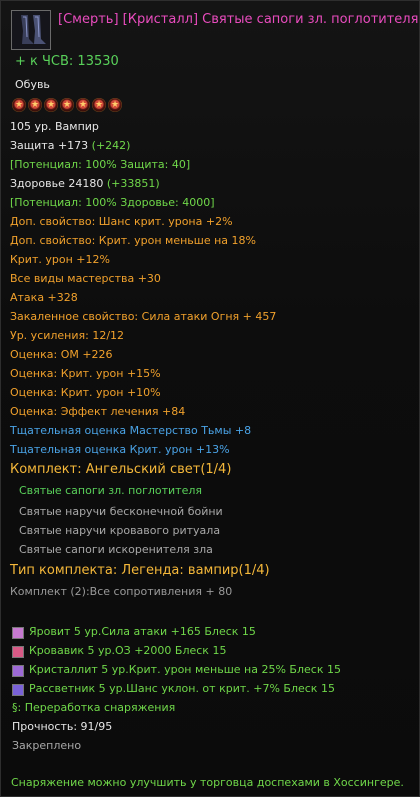 The height and width of the screenshot is (797, 420). Describe the element at coordinates (133, 240) in the screenshot. I see `extra-property-2: Доп. свойство: Крит. урон меньше на 18%` at that location.